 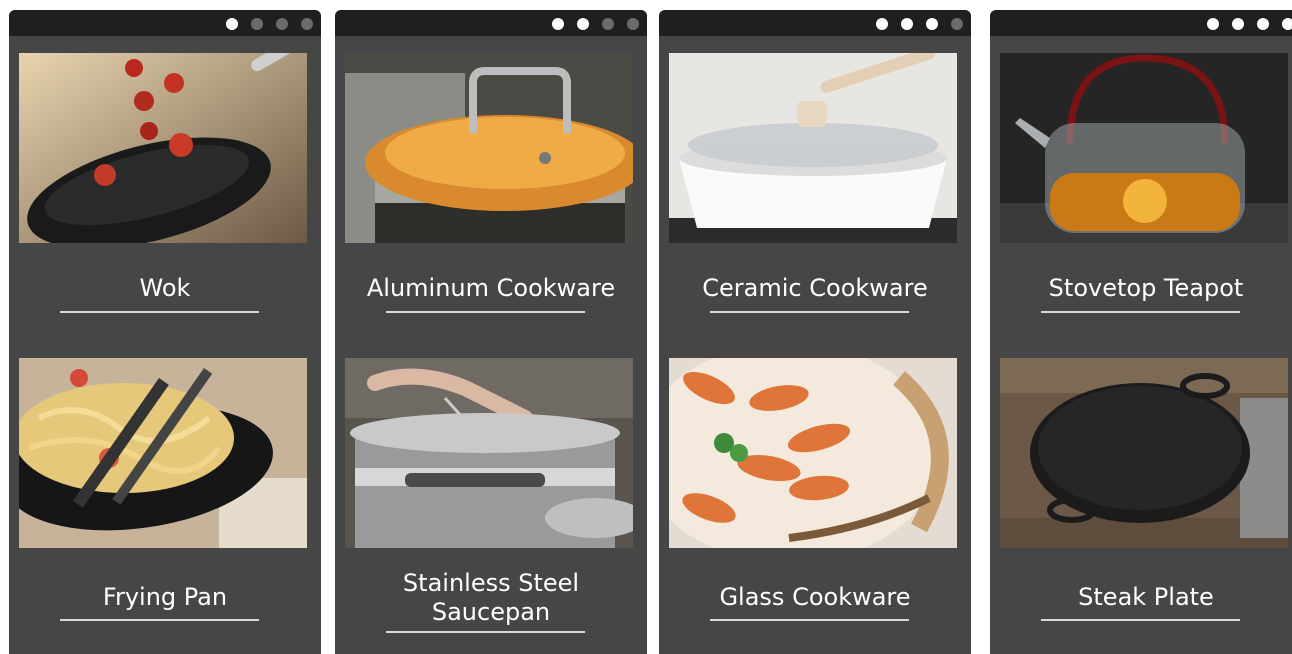 I want to click on category-label-ceramic-cookware: Ceramic Cookware, so click(x=815, y=288).